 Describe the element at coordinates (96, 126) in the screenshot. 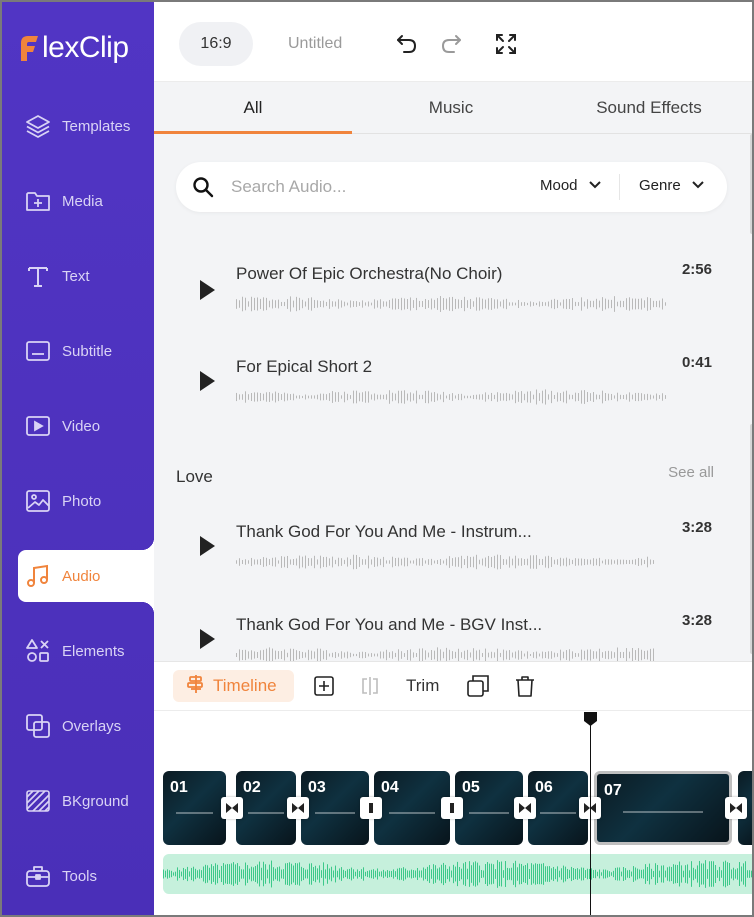

I see `sidebar-item-label: Templates` at that location.